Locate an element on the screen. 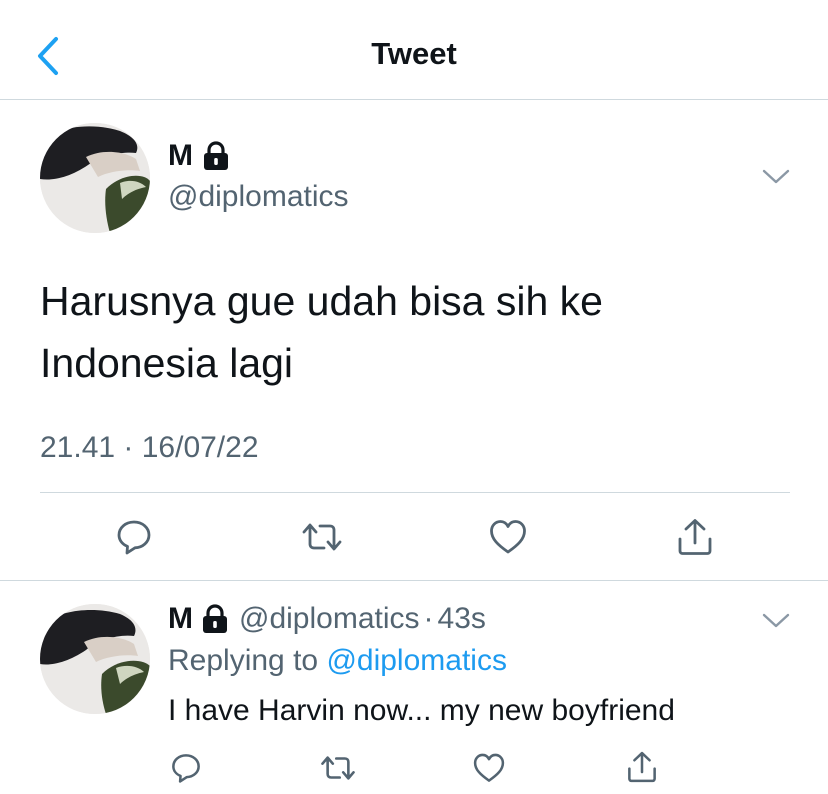 The width and height of the screenshot is (828, 794). reply-time: 43s is located at coordinates (462, 619).